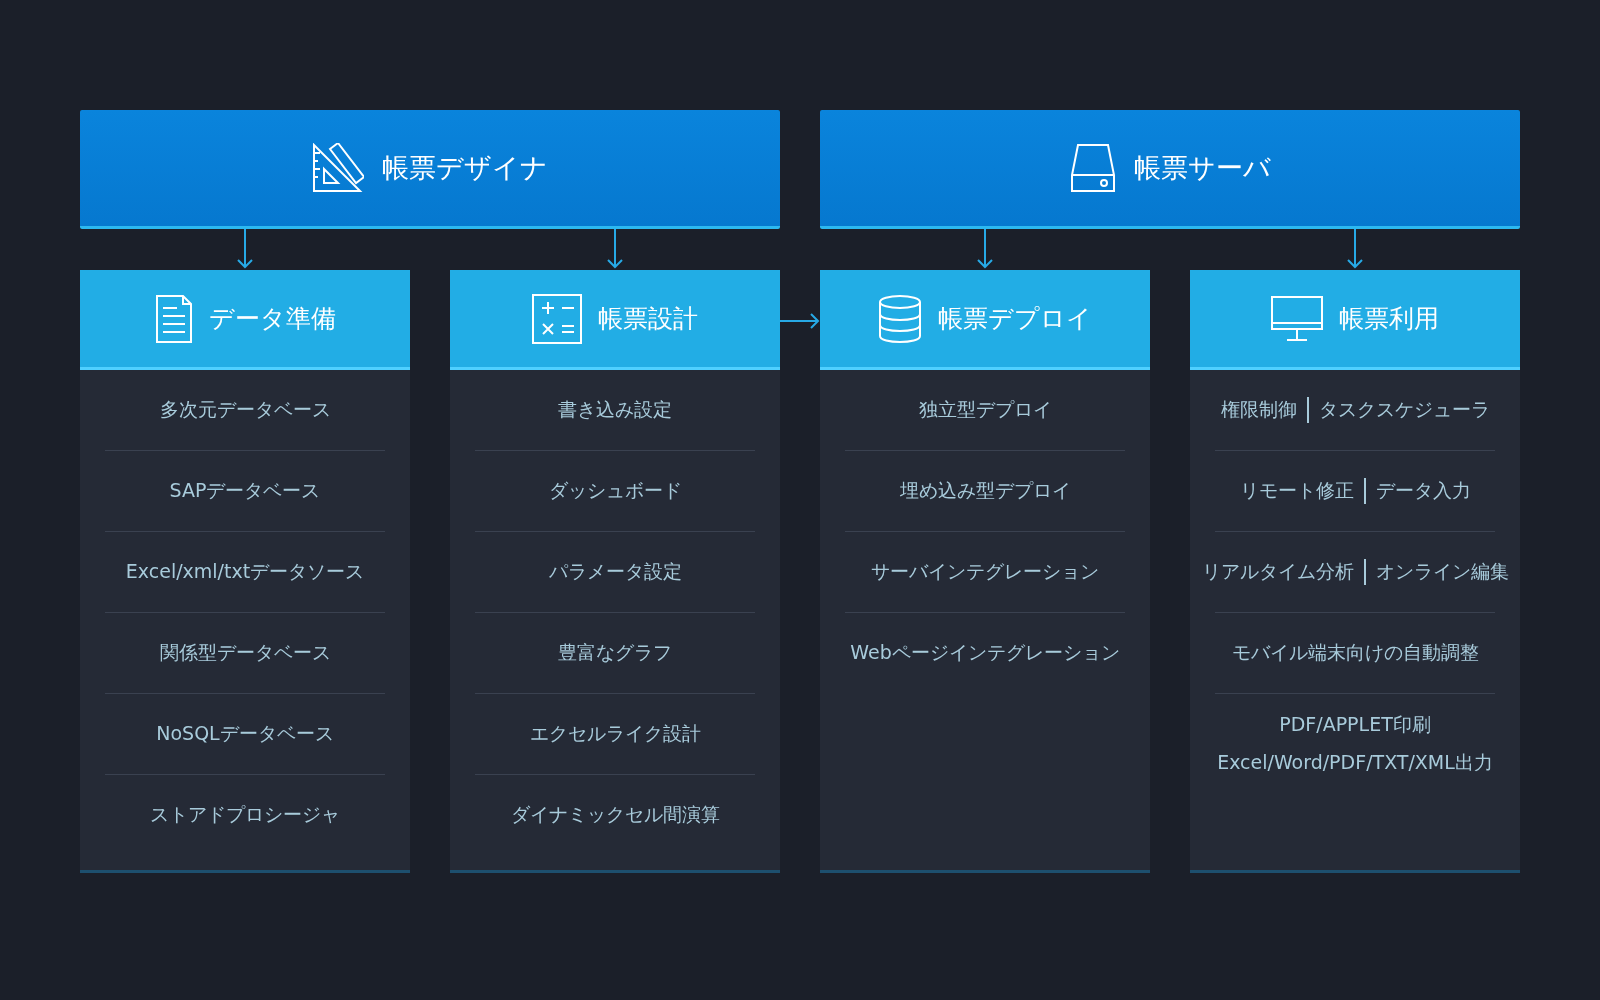 Image resolution: width=1600 pixels, height=1000 pixels. Describe the element at coordinates (615, 571) in the screenshot. I see `item-text: パラメータ設定` at that location.